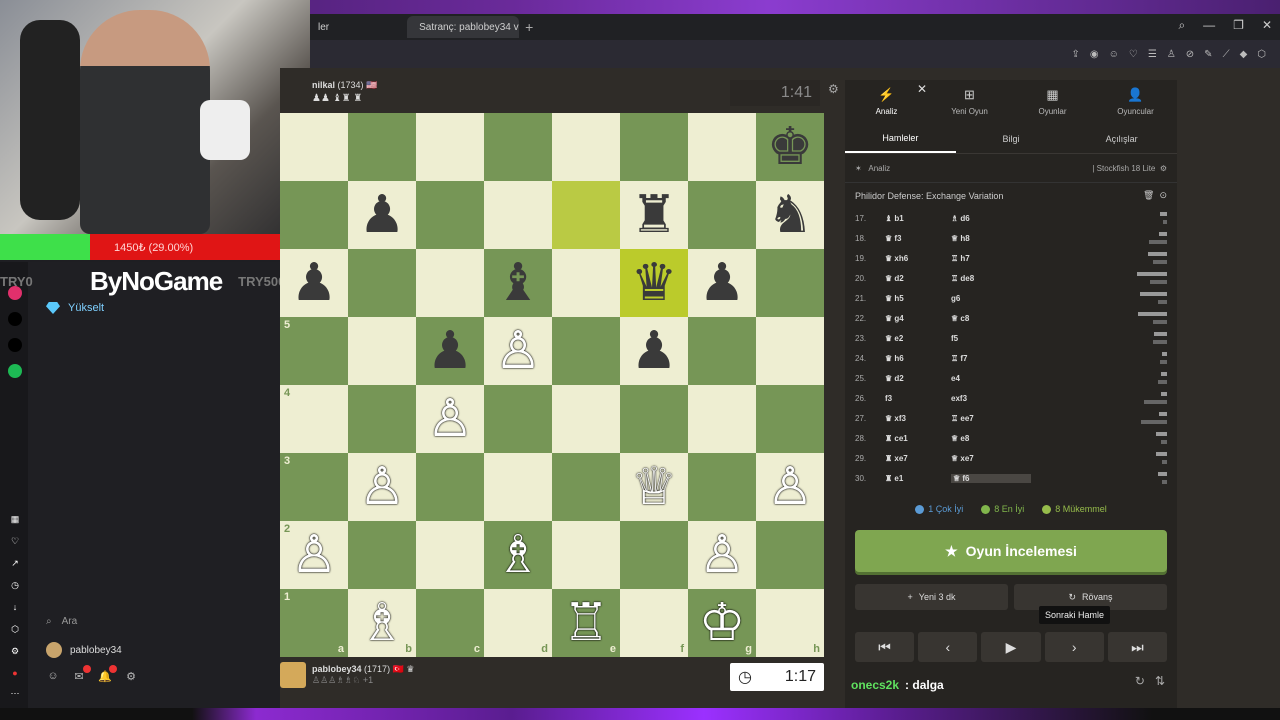 The image size is (1280, 720). Describe the element at coordinates (991, 238) in the screenshot. I see `black-move: ♕ h8` at that location.